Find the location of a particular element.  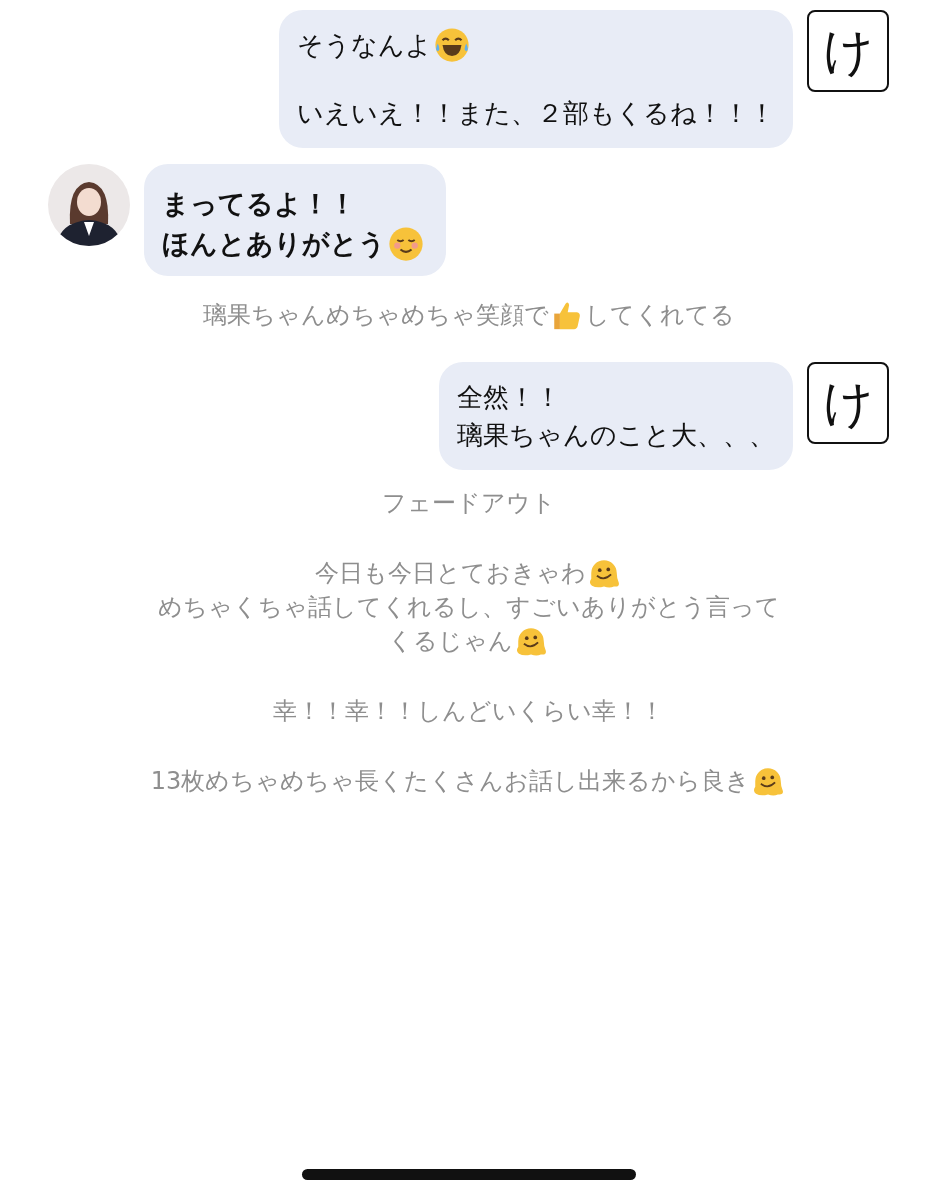

narration-text: してくれてる is located at coordinates (659, 315).